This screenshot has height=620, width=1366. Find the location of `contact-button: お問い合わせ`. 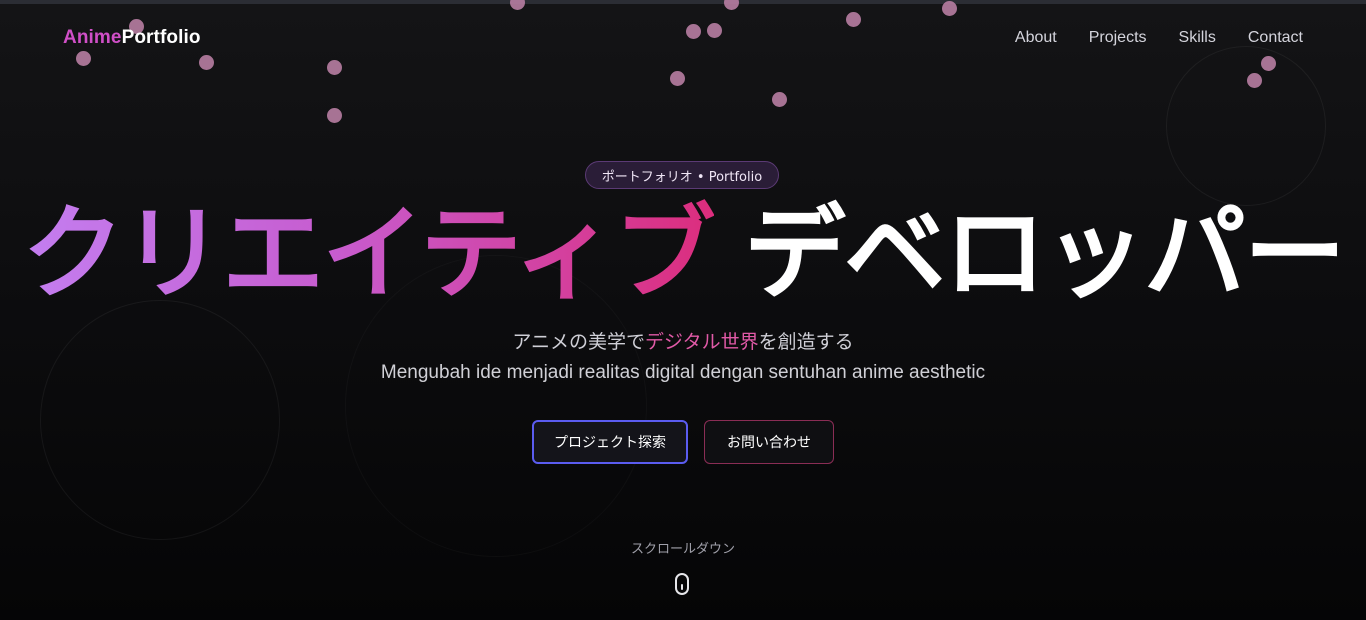

contact-button: お問い合わせ is located at coordinates (769, 442).